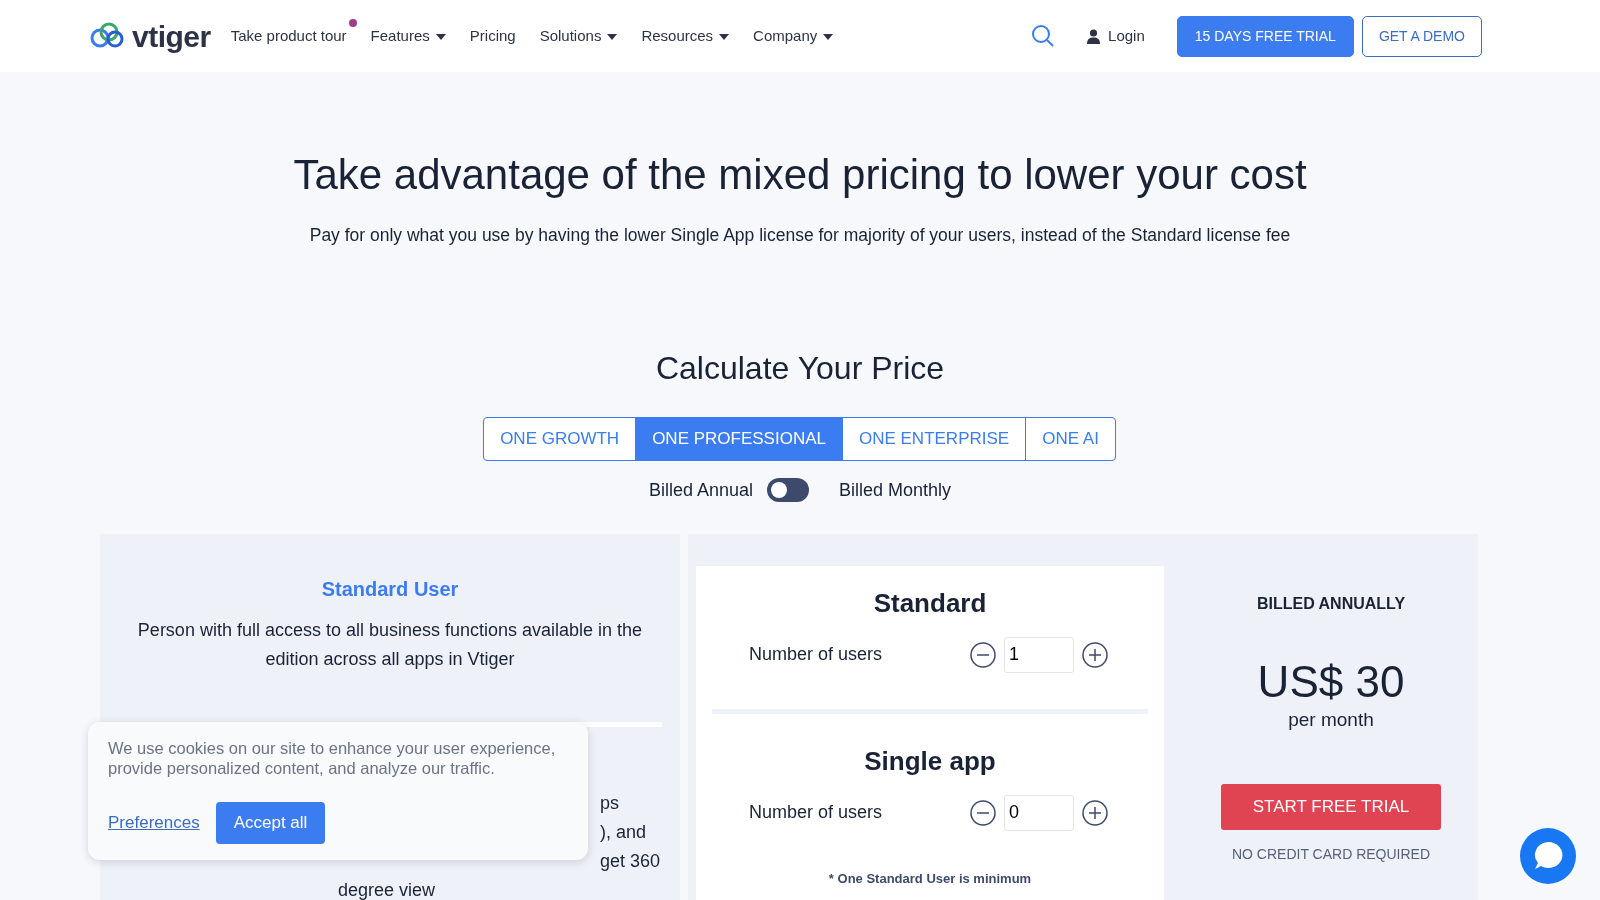 This screenshot has height=900, width=1600. What do you see at coordinates (739, 439) in the screenshot?
I see `plan-tab: ONE PROFESSIONAL` at bounding box center [739, 439].